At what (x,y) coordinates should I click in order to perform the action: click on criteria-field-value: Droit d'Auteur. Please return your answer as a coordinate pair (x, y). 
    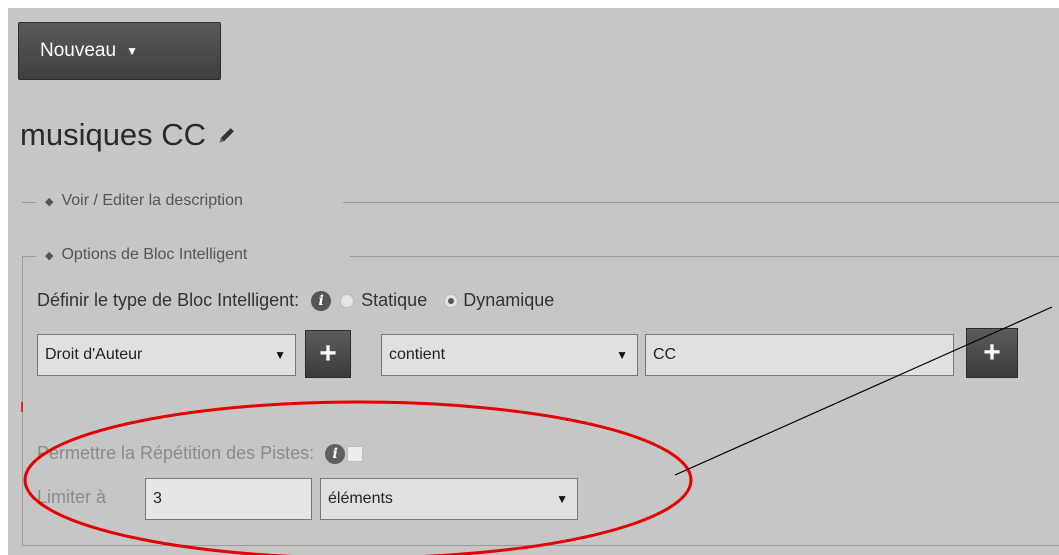
    Looking at the image, I should click on (94, 354).